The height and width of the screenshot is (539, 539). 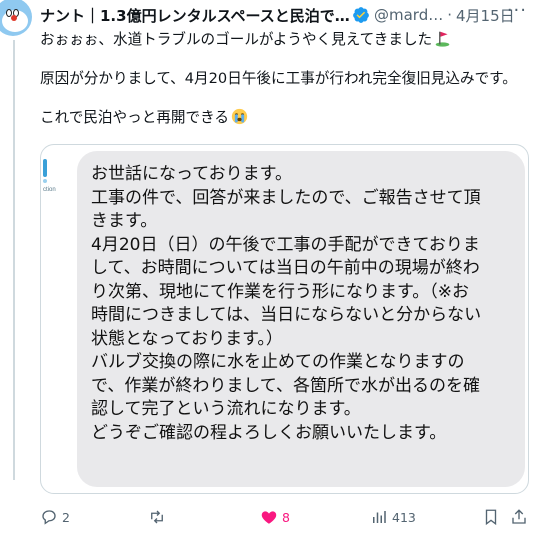 What do you see at coordinates (66, 517) in the screenshot?
I see `reply-count: 2` at bounding box center [66, 517].